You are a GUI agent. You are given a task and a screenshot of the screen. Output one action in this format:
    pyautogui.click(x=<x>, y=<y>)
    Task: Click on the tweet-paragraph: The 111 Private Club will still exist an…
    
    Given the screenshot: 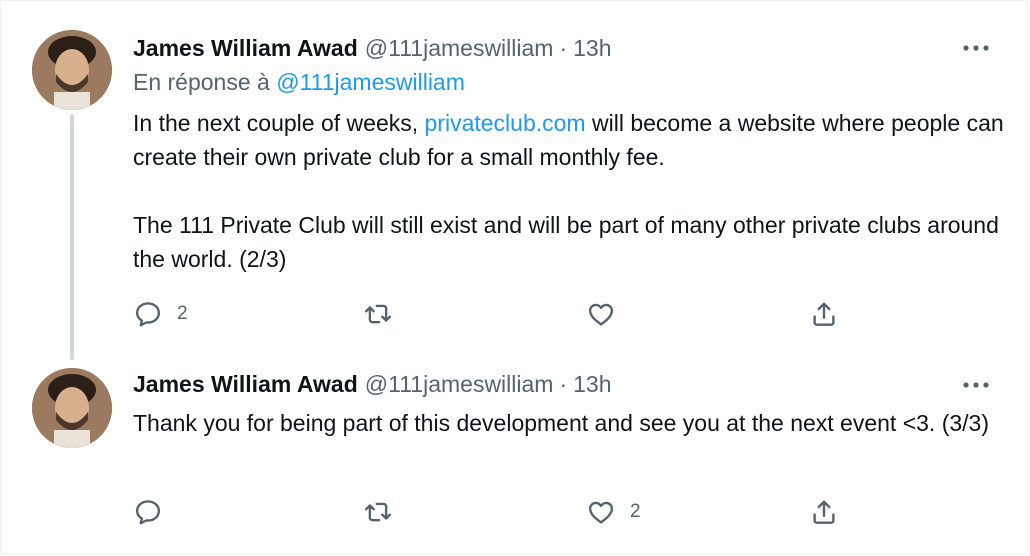 What is the action you would take?
    pyautogui.click(x=566, y=242)
    